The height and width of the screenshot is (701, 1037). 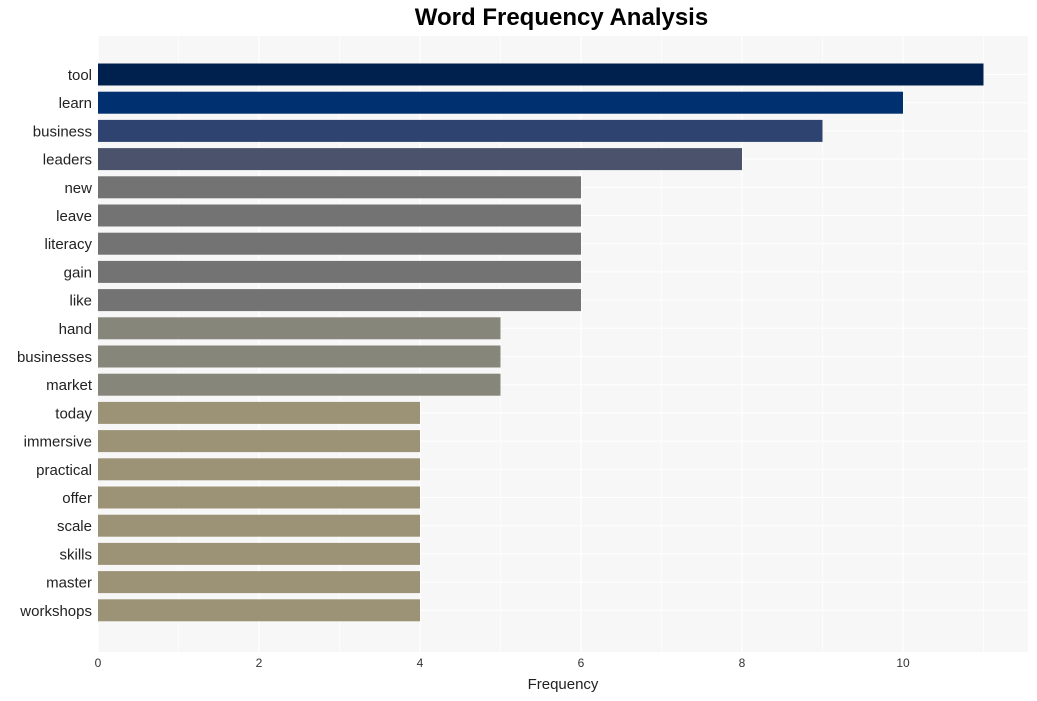 What do you see at coordinates (502, 663) in the screenshot?
I see `x-tick-labels: 0 2 4 6 8 10` at bounding box center [502, 663].